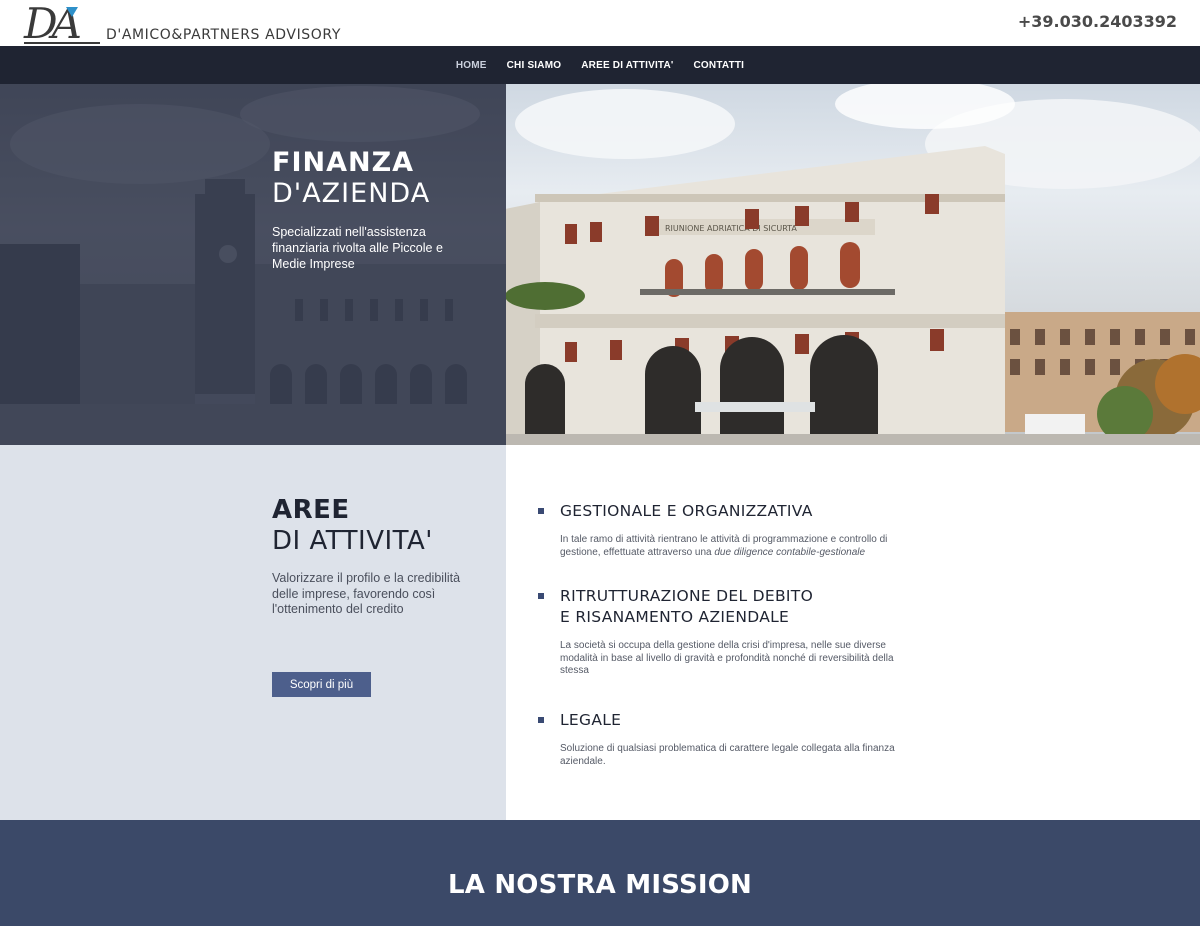  What do you see at coordinates (72, 12) in the screenshot?
I see `logo-triangle-icon` at bounding box center [72, 12].